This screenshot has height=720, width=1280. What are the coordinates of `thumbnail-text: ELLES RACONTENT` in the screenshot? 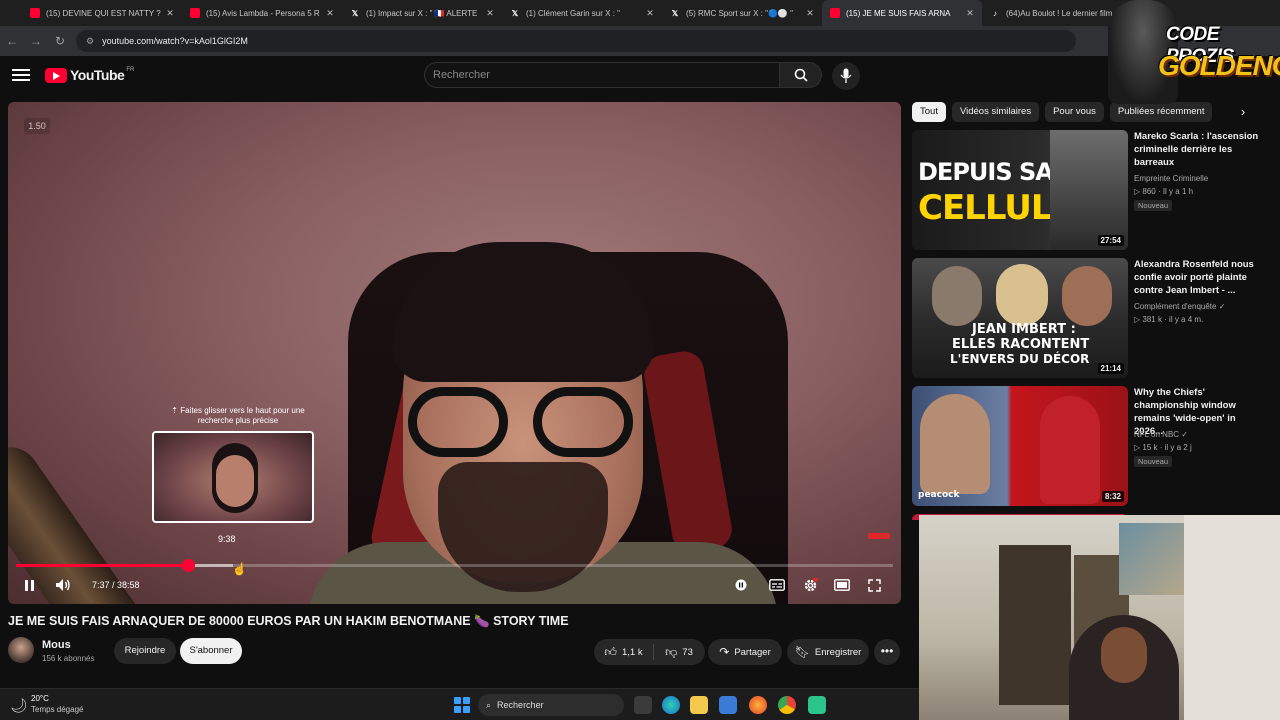 It's located at (1021, 344).